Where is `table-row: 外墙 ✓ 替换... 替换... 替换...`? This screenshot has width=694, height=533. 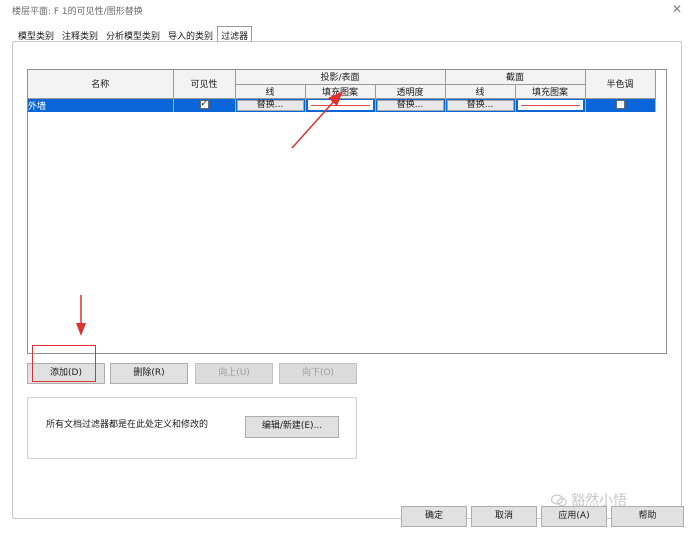
table-row: 外墙 ✓ 替换... 替换... 替换... is located at coordinates (342, 105).